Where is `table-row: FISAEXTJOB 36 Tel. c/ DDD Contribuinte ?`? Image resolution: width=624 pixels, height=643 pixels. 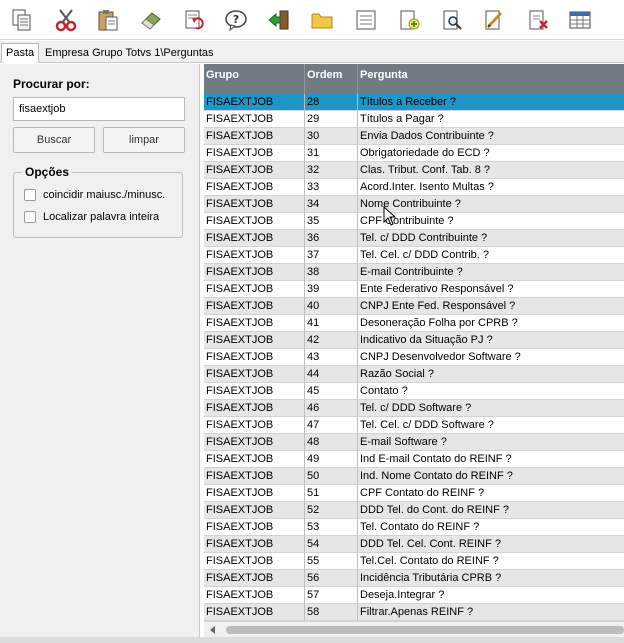
table-row: FISAEXTJOB 36 Tel. c/ DDD Contribuinte ? is located at coordinates (414, 238).